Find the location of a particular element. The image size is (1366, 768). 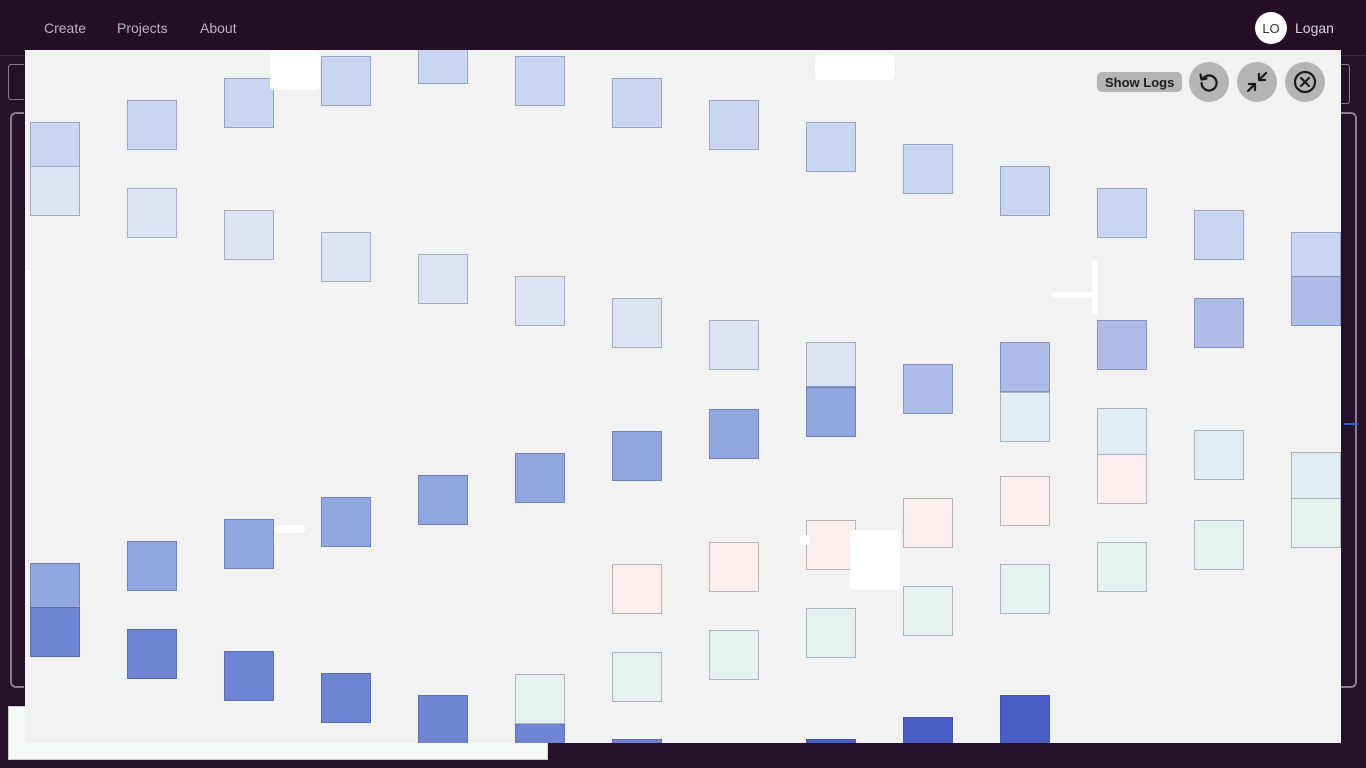

nav-link-create: Create is located at coordinates (65, 28).